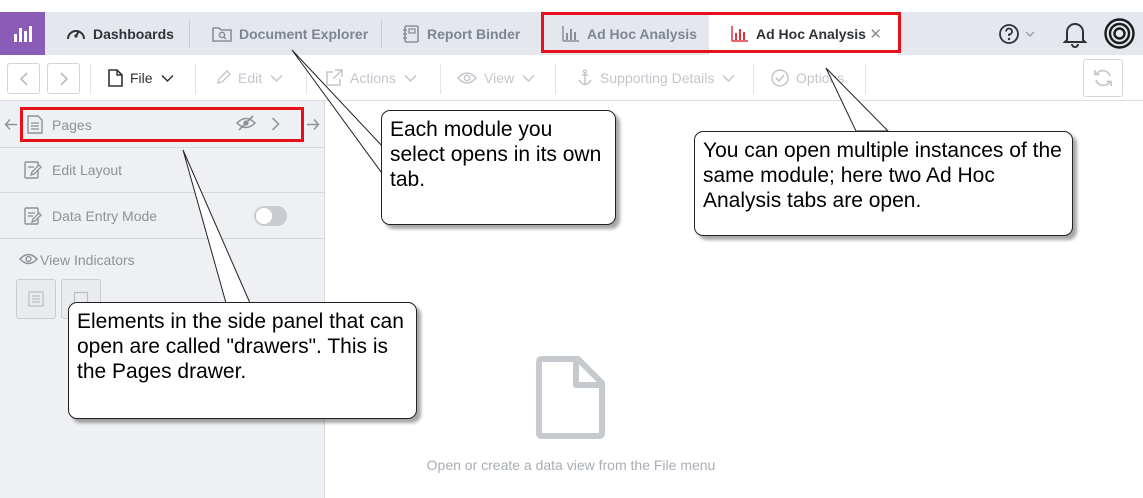 This screenshot has width=1143, height=498. I want to click on bell-icon, so click(1075, 35).